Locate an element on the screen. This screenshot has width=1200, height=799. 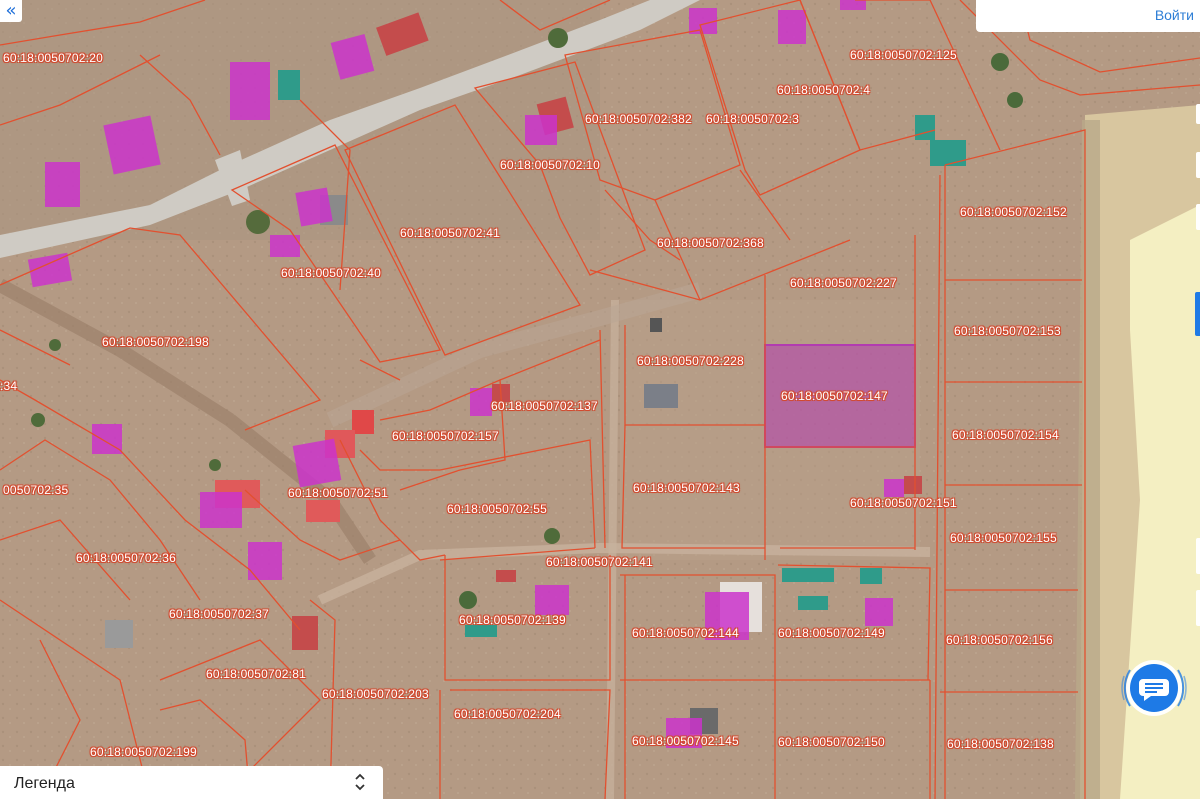
parcel-label: 60:18:0050702:20 is located at coordinates (53, 58).